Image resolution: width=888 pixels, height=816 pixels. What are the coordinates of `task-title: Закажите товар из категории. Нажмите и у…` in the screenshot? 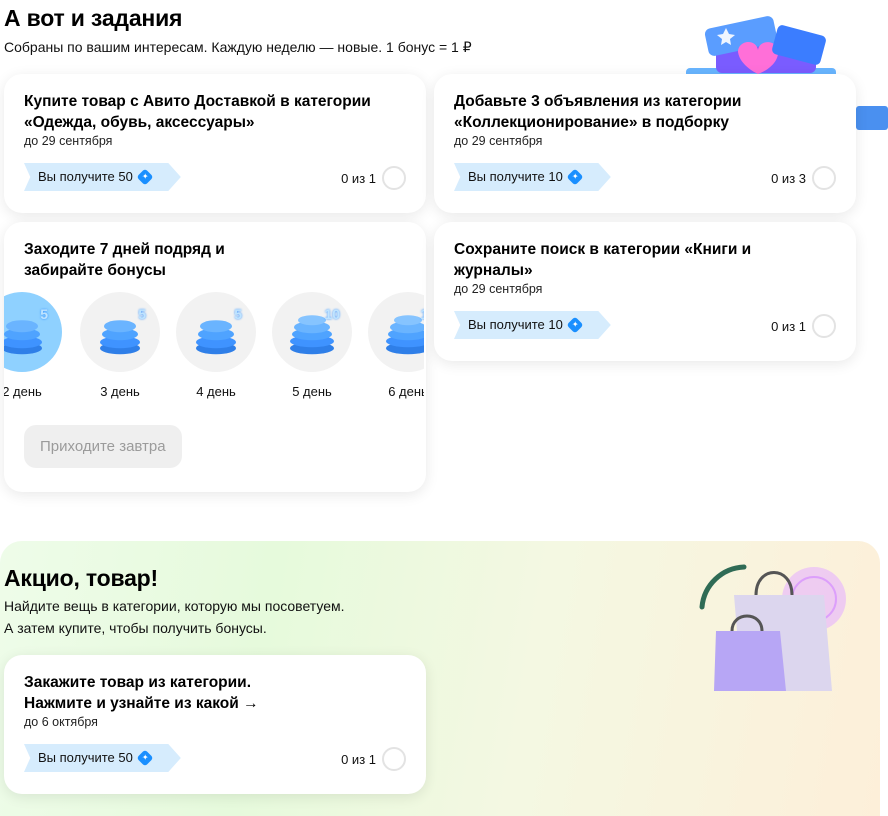 It's located at (141, 693).